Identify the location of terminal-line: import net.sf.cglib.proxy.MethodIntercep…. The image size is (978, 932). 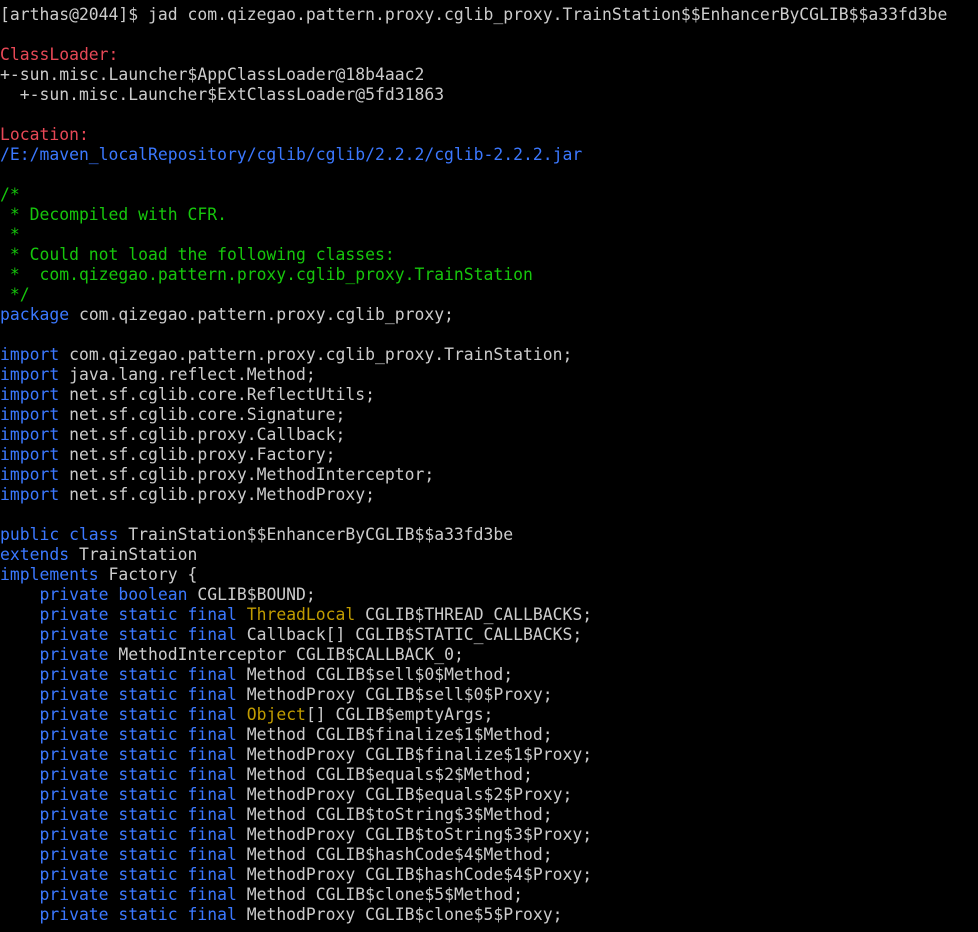
(489, 475).